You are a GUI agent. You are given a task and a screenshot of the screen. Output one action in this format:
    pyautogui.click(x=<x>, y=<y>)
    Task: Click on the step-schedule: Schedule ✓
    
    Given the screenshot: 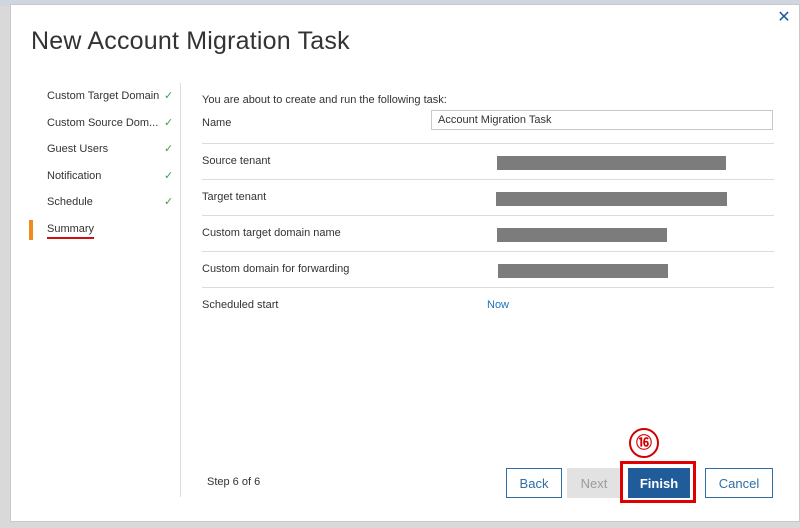 What is the action you would take?
    pyautogui.click(x=104, y=202)
    